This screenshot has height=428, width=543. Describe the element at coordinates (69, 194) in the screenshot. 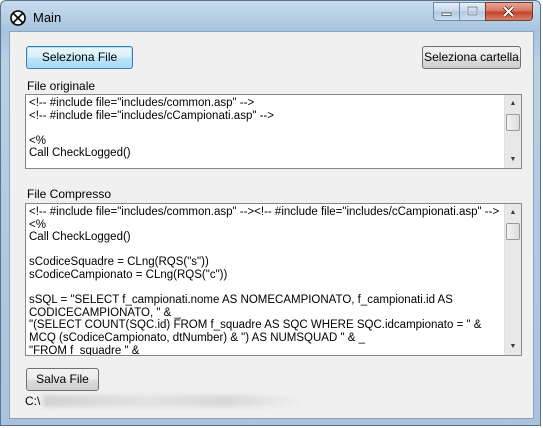

I see `compressed-file-label: File Compresso` at that location.